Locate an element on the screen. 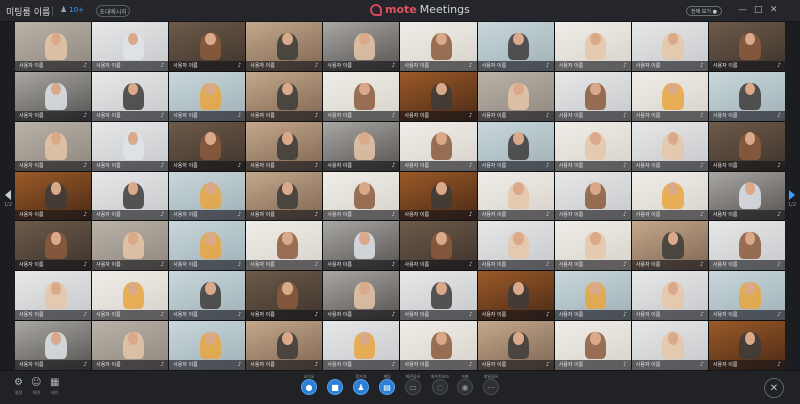 This screenshot has width=800, height=404. next-page-button: 1/2 is located at coordinates (792, 199).